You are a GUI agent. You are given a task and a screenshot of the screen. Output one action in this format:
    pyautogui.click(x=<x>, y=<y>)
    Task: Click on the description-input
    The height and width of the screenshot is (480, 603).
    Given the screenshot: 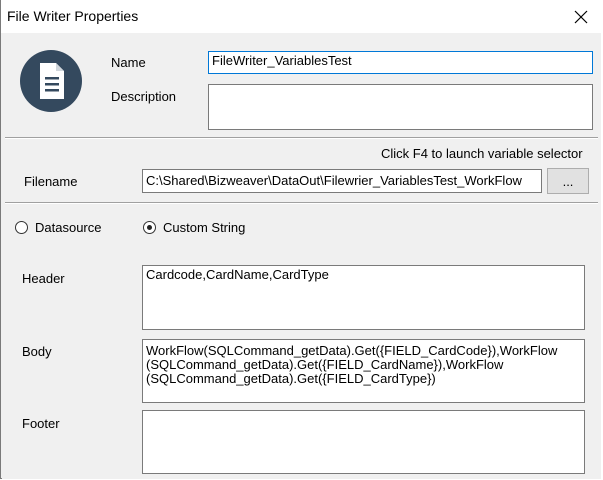 What is the action you would take?
    pyautogui.click(x=400, y=107)
    